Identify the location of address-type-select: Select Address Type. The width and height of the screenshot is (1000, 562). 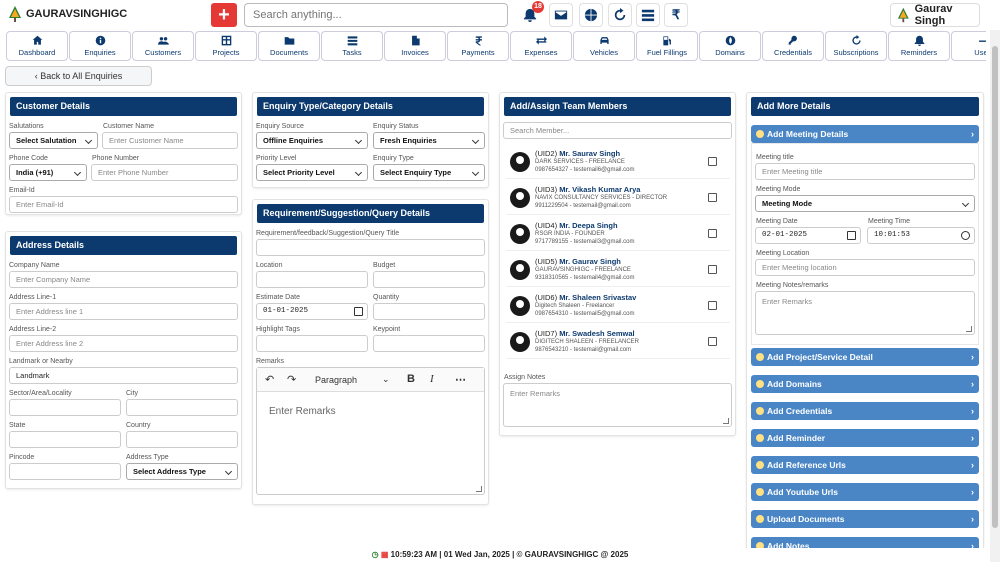
(182, 471).